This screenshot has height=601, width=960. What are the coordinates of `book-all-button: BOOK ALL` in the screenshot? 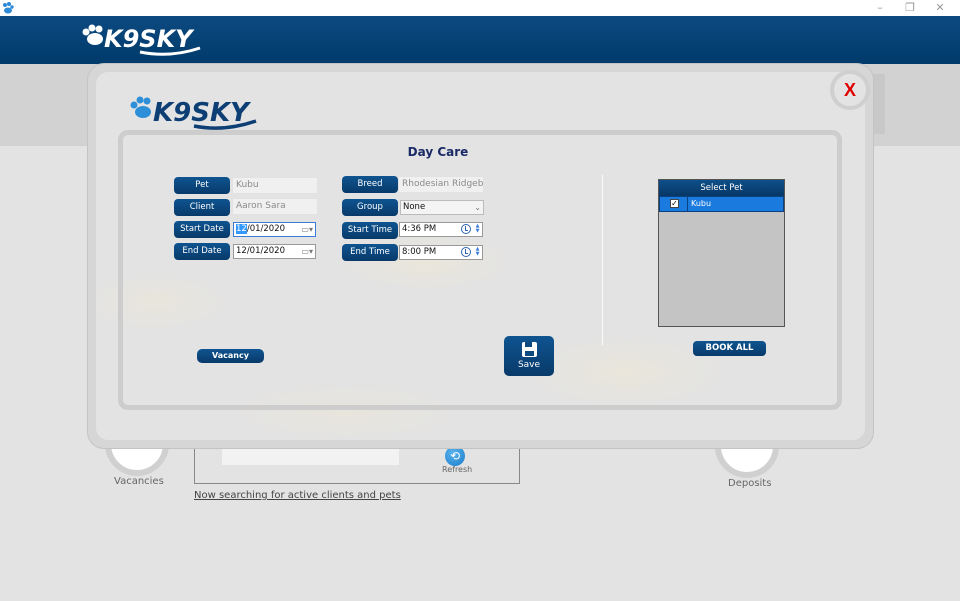 It's located at (729, 348).